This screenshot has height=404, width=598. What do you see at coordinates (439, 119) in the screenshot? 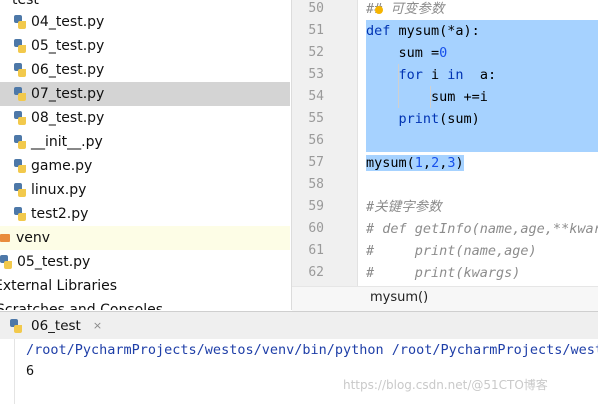
I see `code-line-55: print(sum)` at bounding box center [439, 119].